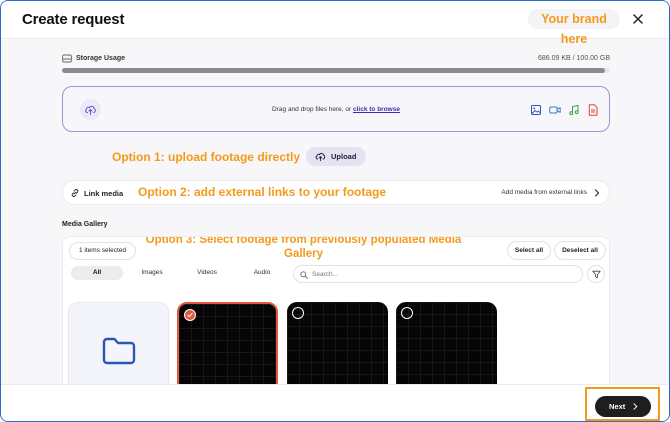  Describe the element at coordinates (544, 192) in the screenshot. I see `add-external-links-label: Add media from external links` at that location.